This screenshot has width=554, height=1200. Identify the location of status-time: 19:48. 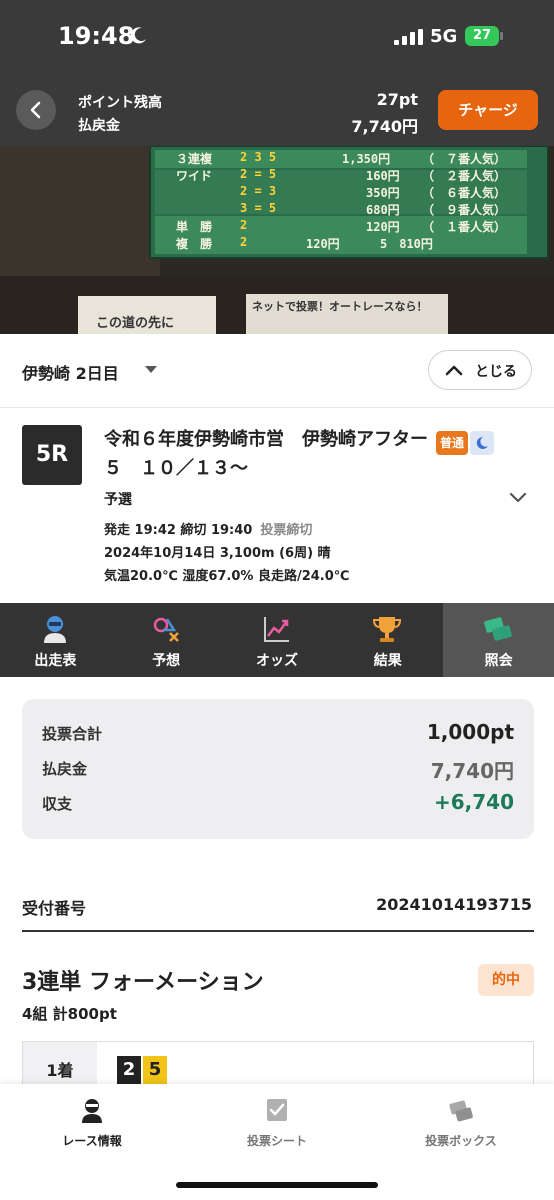
(96, 36).